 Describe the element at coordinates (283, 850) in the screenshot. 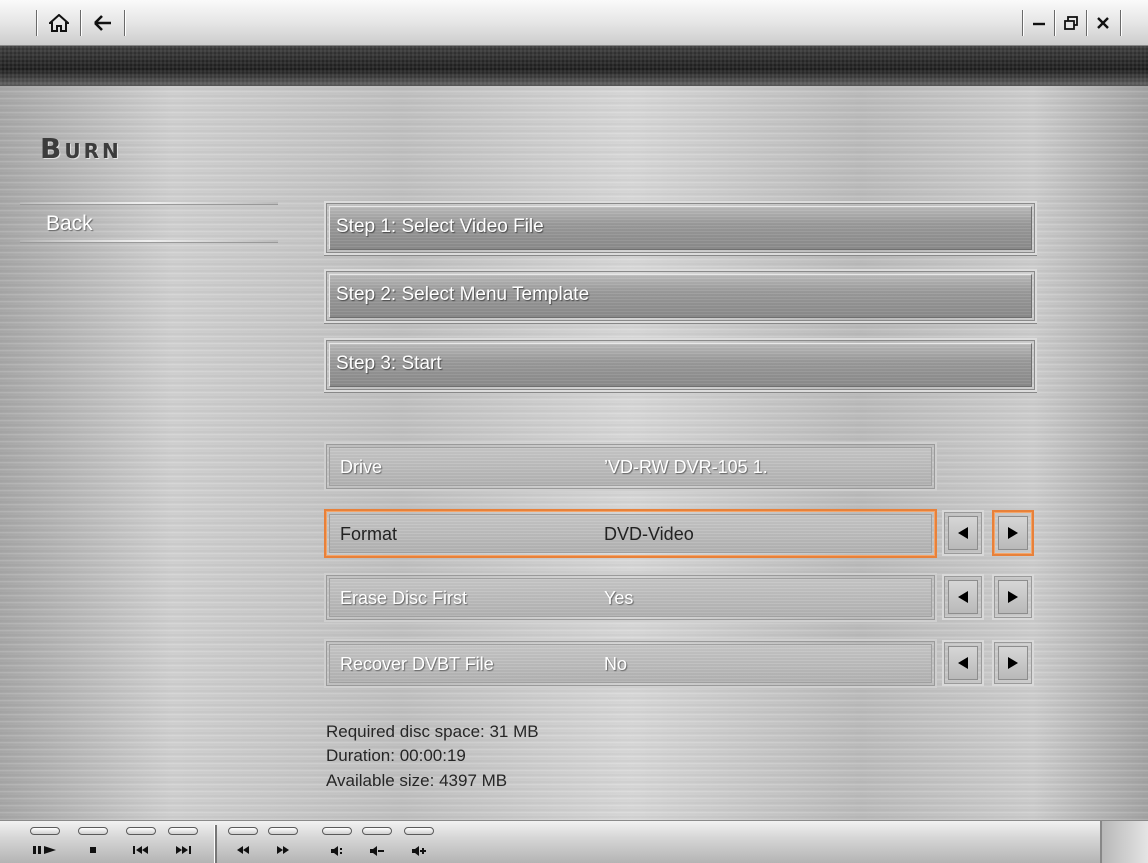

I see `fast-forward-icon` at that location.